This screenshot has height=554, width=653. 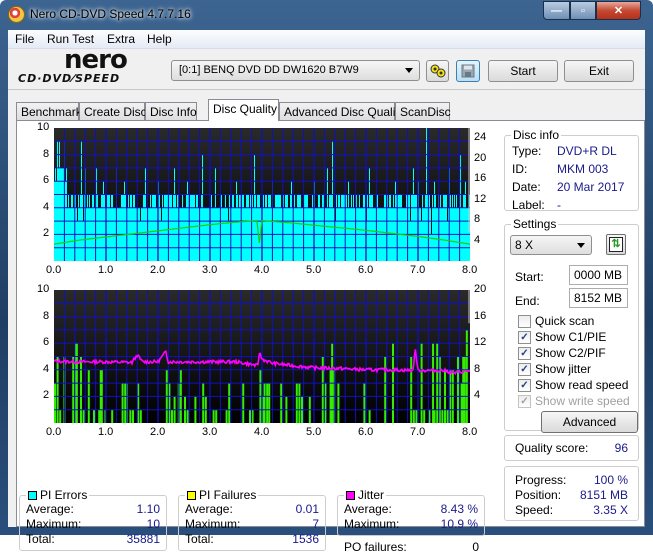 I want to click on y2-tick-label: 12, so click(x=480, y=198).